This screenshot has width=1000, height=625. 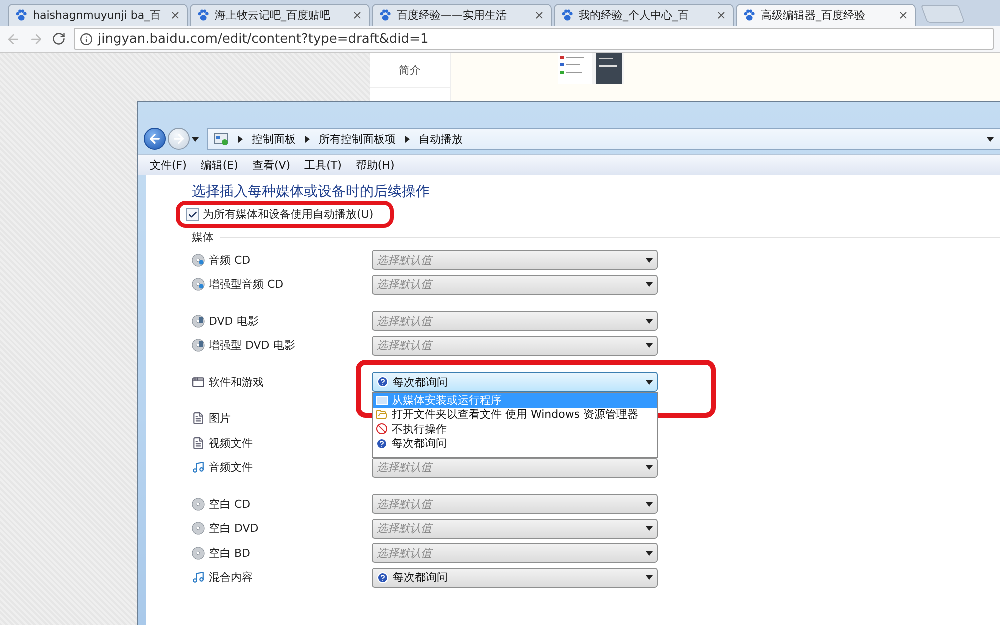 What do you see at coordinates (231, 468) in the screenshot?
I see `media-type-label: 音频文件` at bounding box center [231, 468].